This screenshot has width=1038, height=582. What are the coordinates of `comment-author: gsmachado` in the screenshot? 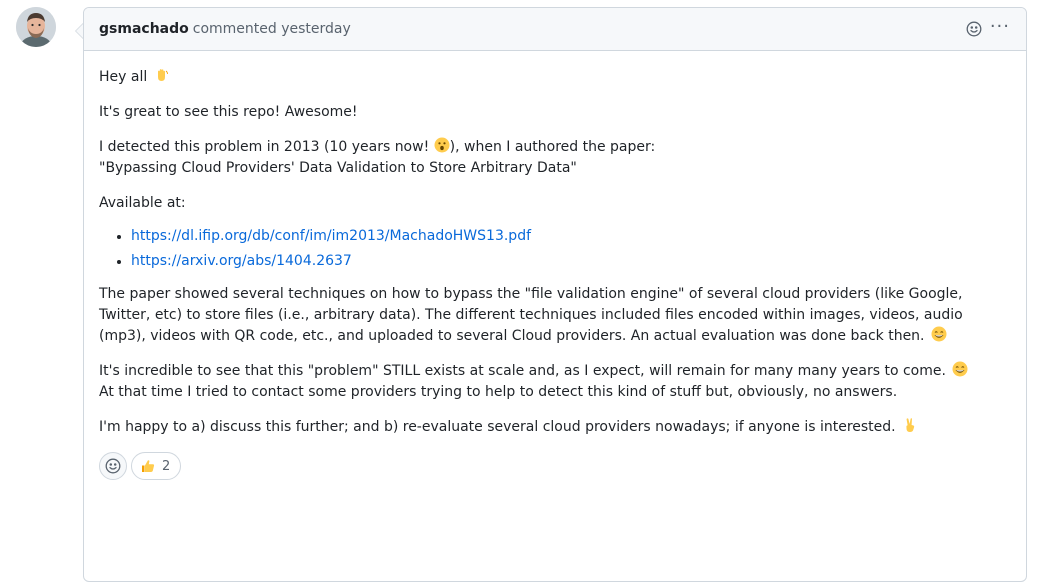 It's located at (144, 29).